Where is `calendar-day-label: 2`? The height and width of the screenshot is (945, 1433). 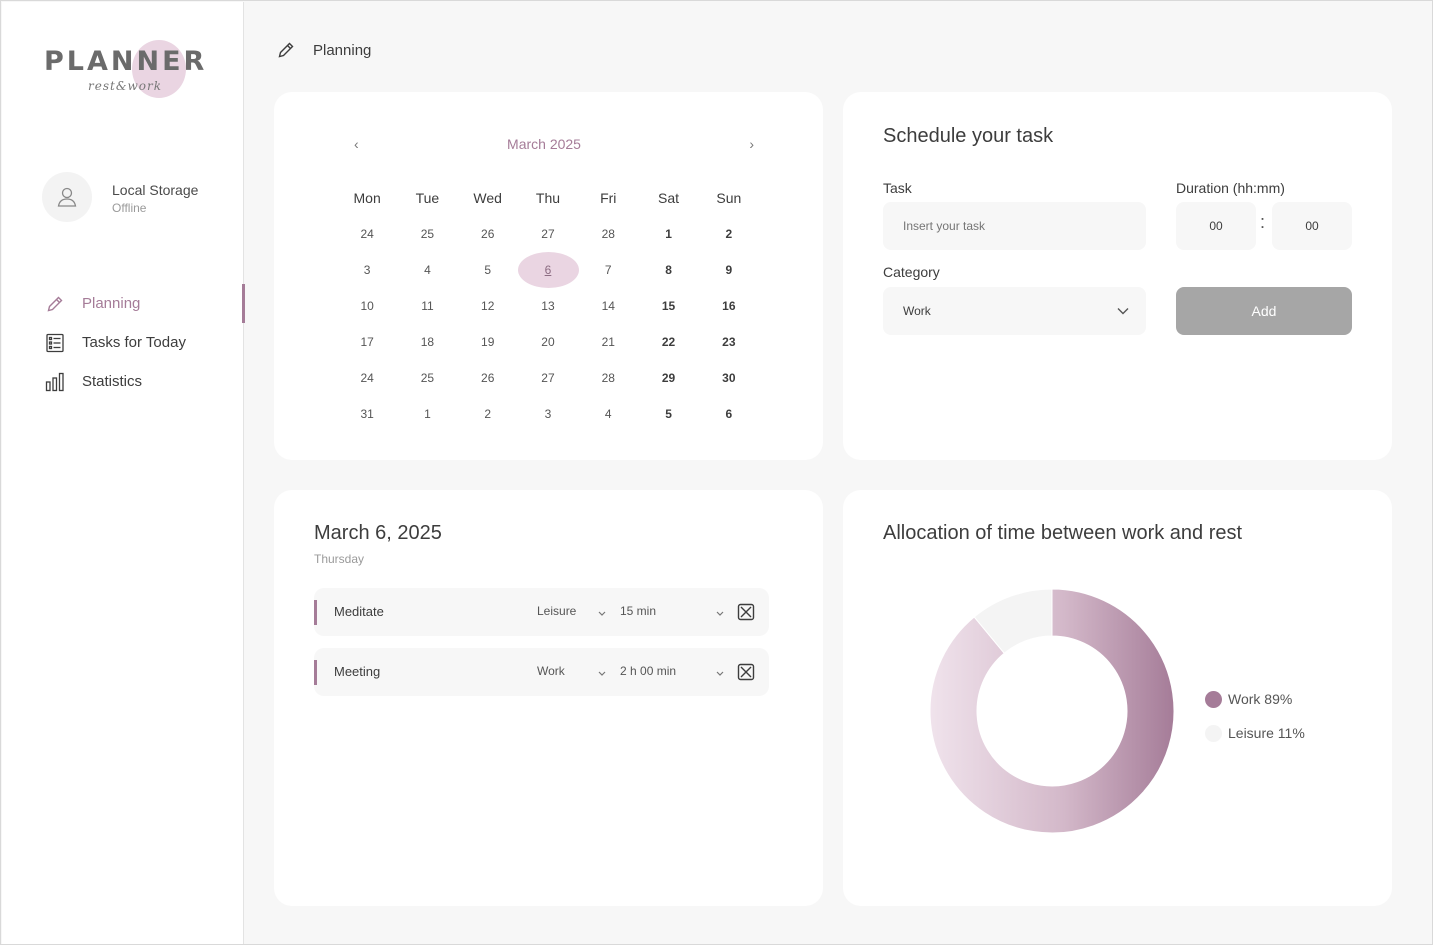
calendar-day-label: 2 is located at coordinates (729, 234).